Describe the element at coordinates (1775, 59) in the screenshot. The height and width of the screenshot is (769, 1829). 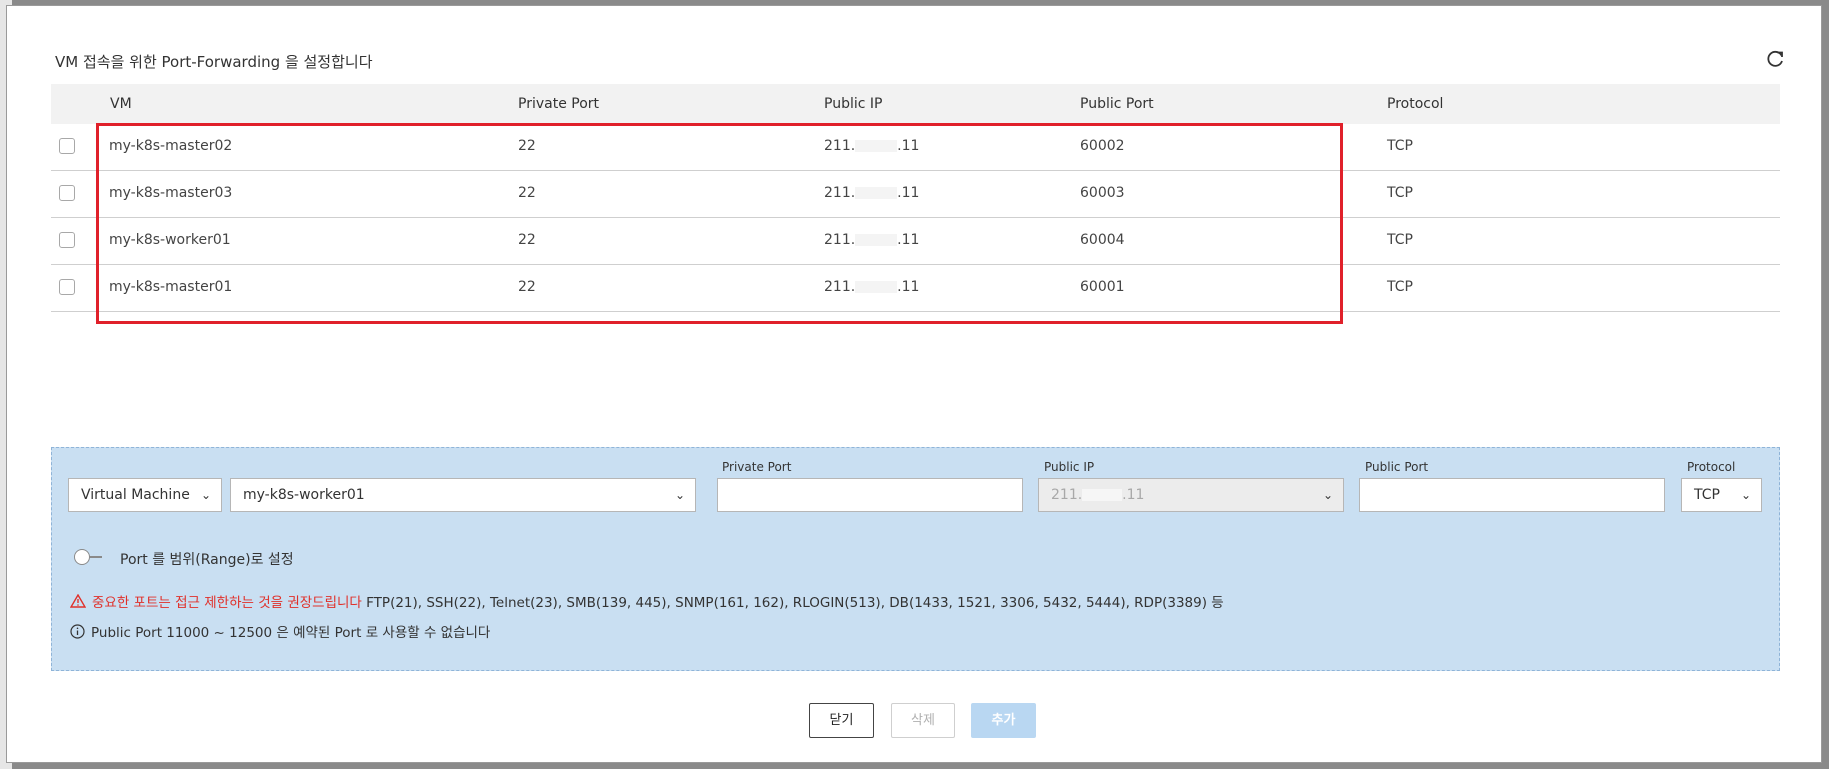
I see `refresh-icon` at that location.